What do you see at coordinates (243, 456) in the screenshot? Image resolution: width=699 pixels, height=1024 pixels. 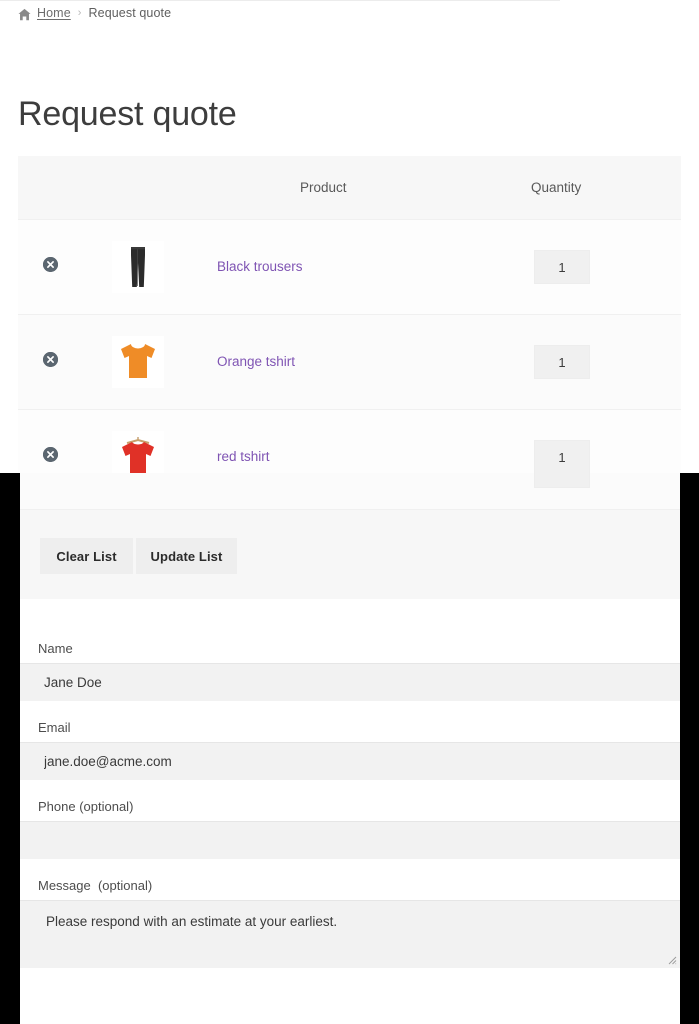 I see `product-link: red tshirt` at bounding box center [243, 456].